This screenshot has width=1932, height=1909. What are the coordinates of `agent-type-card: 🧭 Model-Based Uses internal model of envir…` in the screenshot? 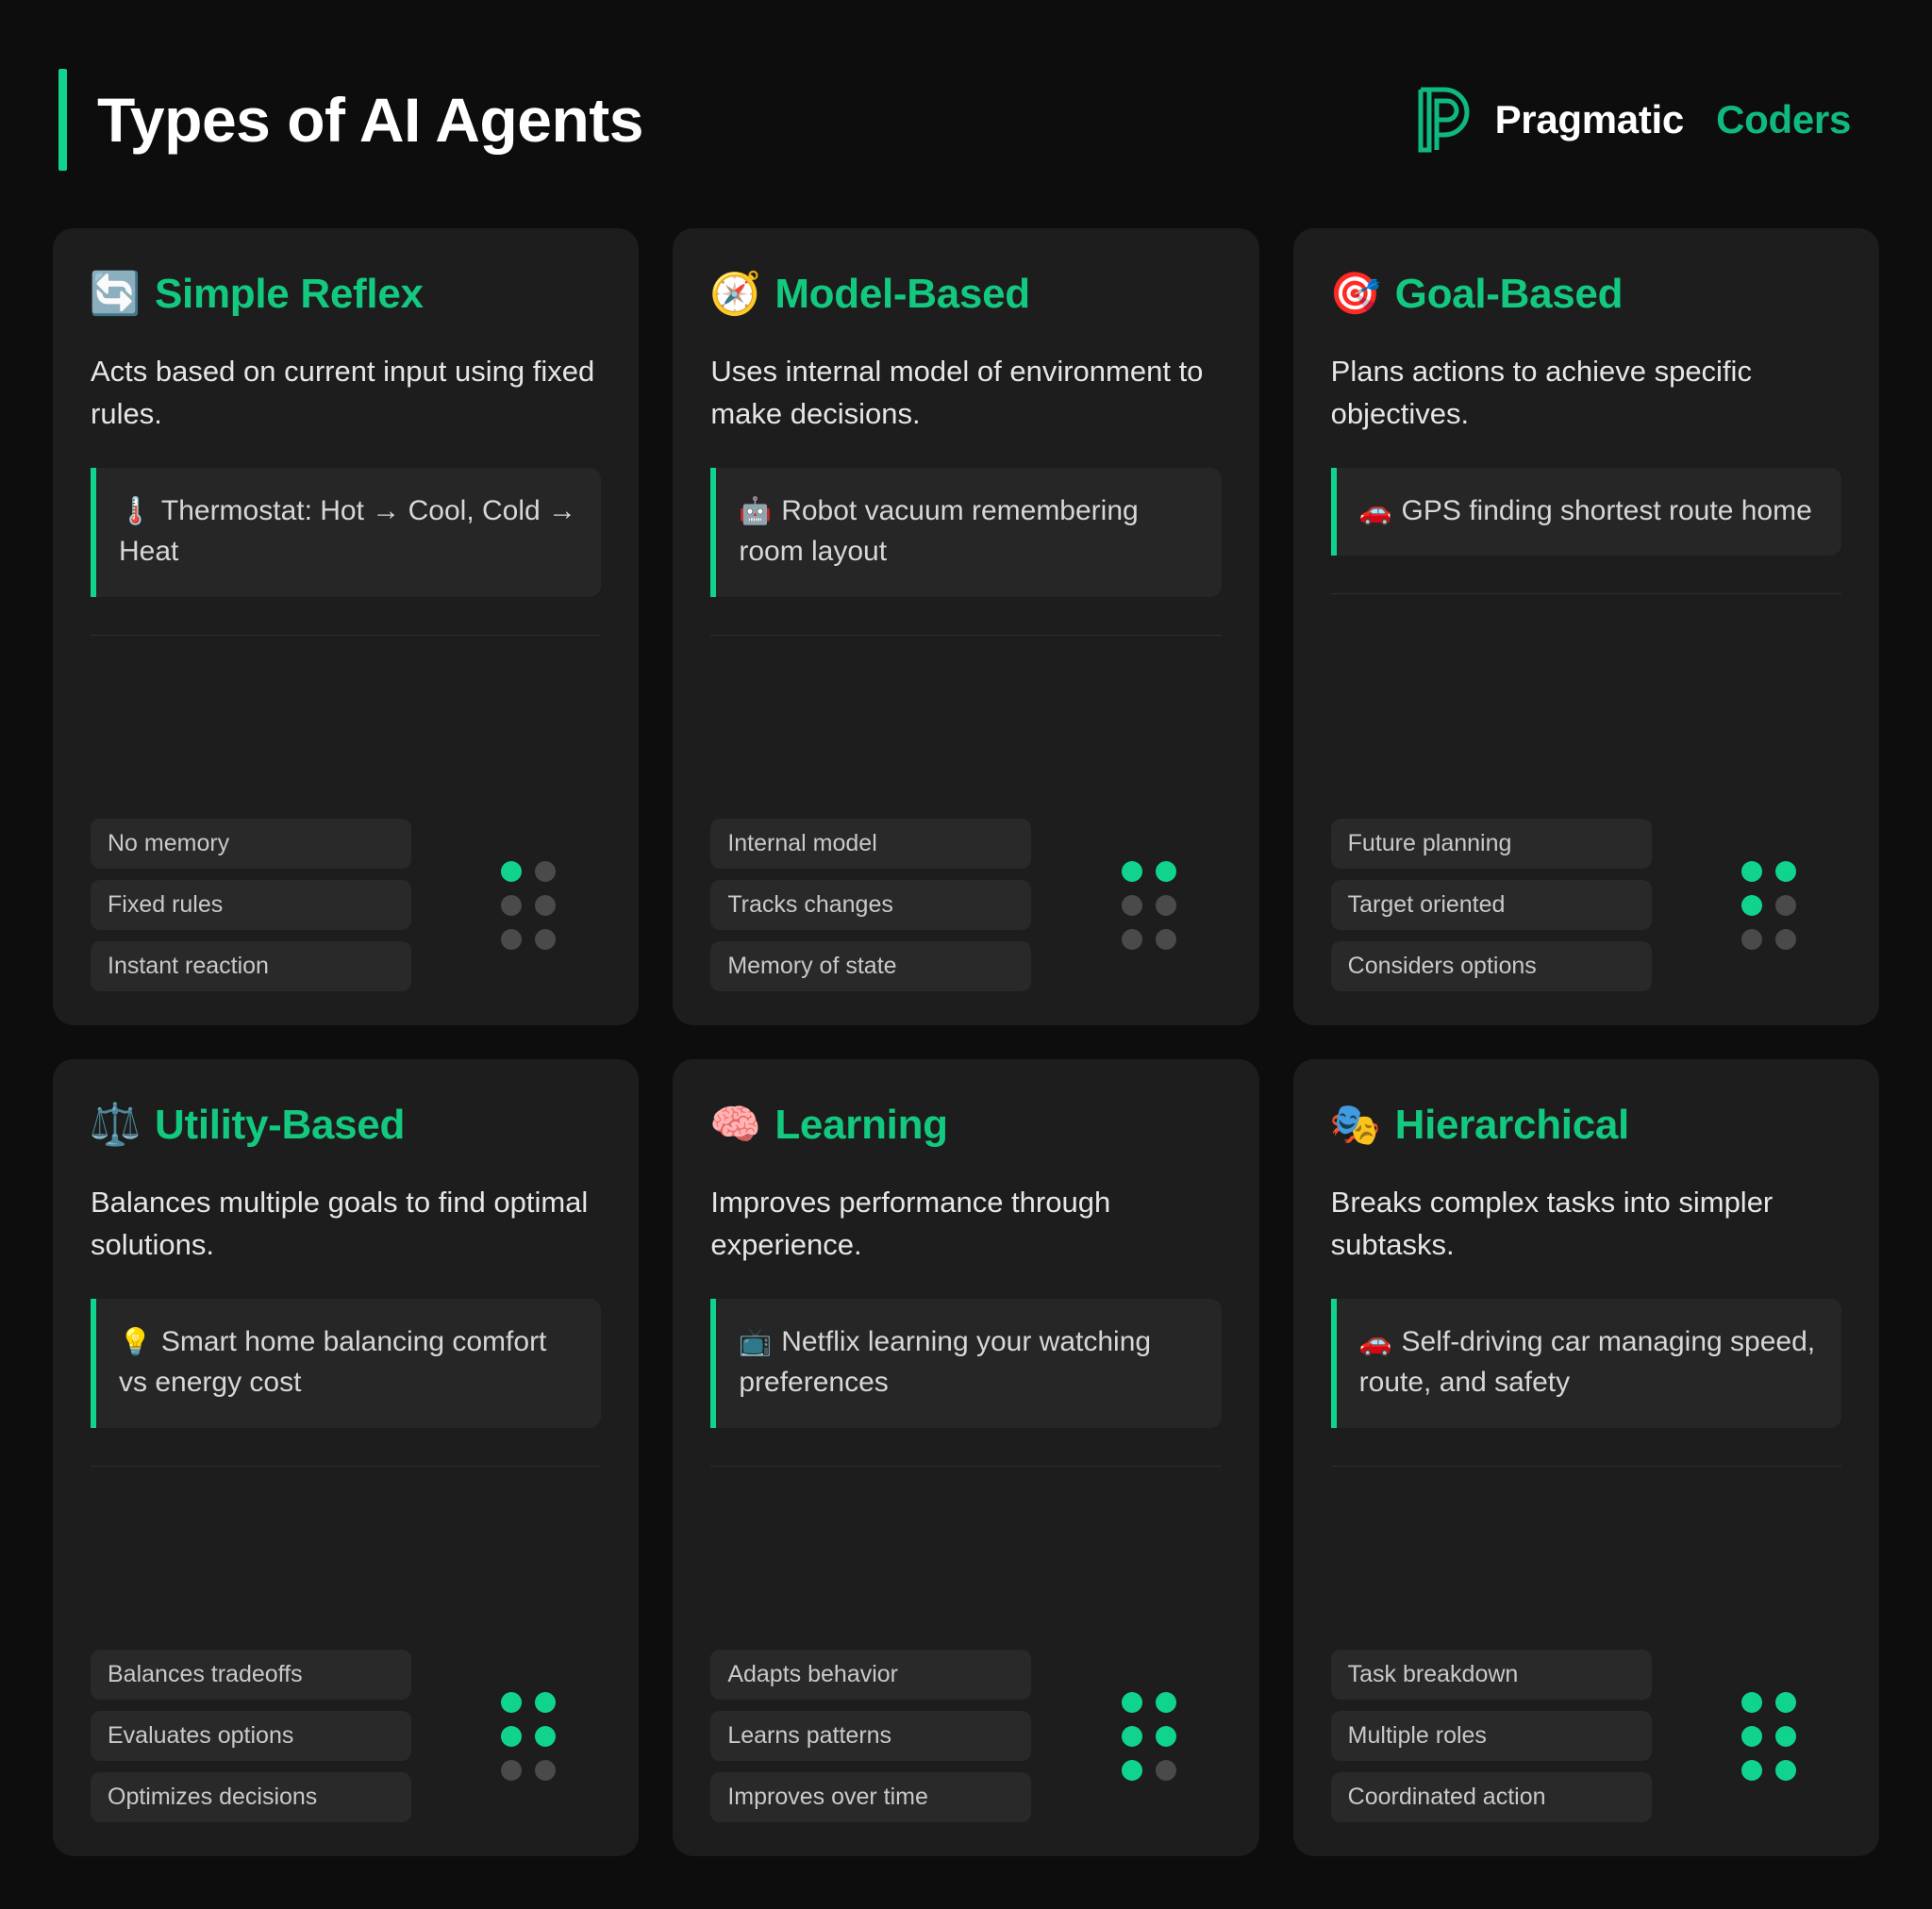 It's located at (966, 626).